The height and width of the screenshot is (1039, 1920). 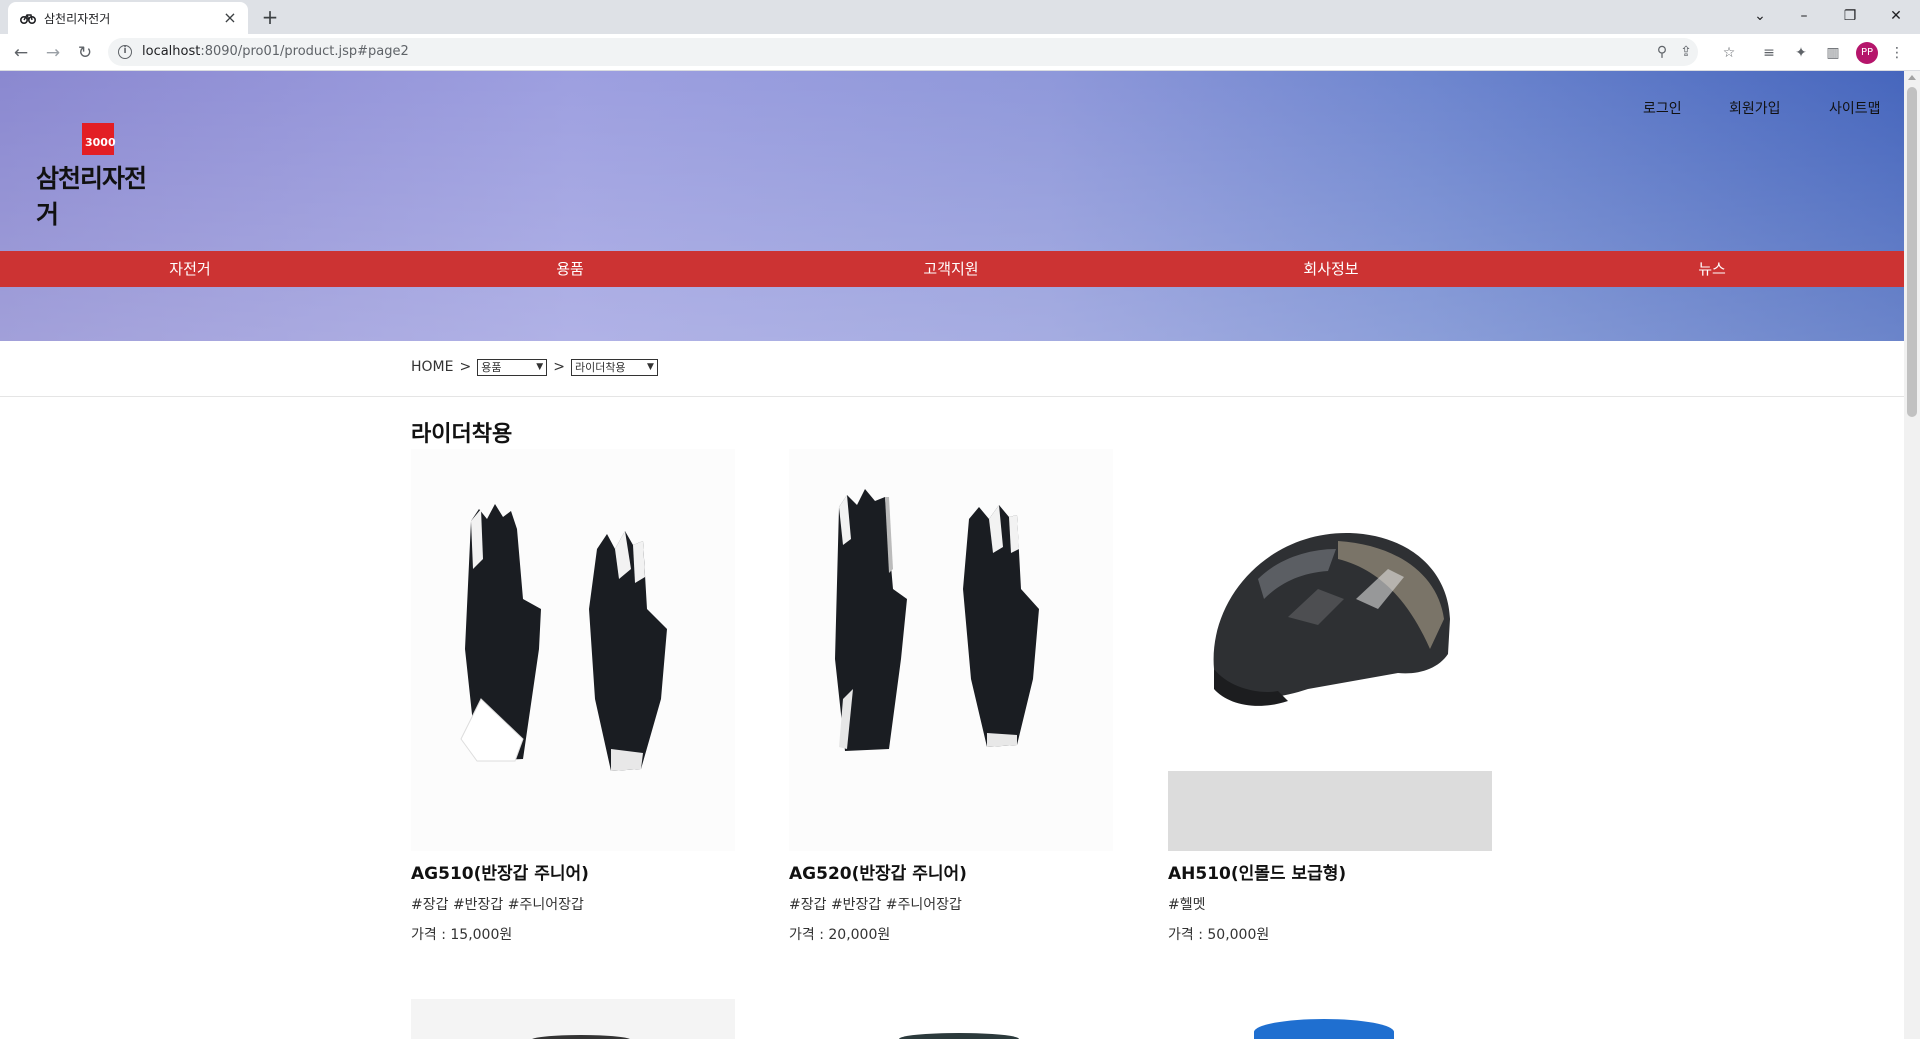 I want to click on tab-title: 삼천리자전거, so click(x=77, y=19).